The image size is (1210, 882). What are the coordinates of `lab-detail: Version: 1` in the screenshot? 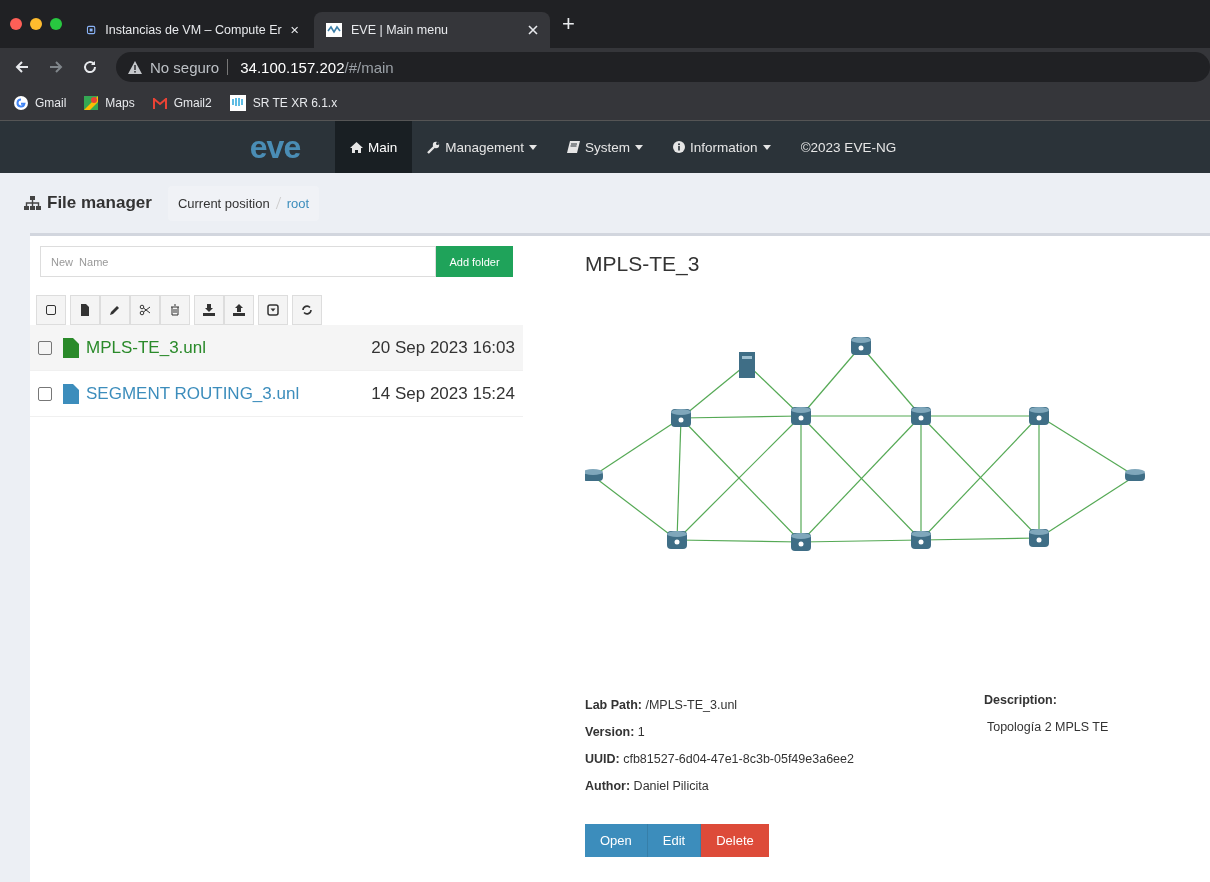 It's located at (615, 732).